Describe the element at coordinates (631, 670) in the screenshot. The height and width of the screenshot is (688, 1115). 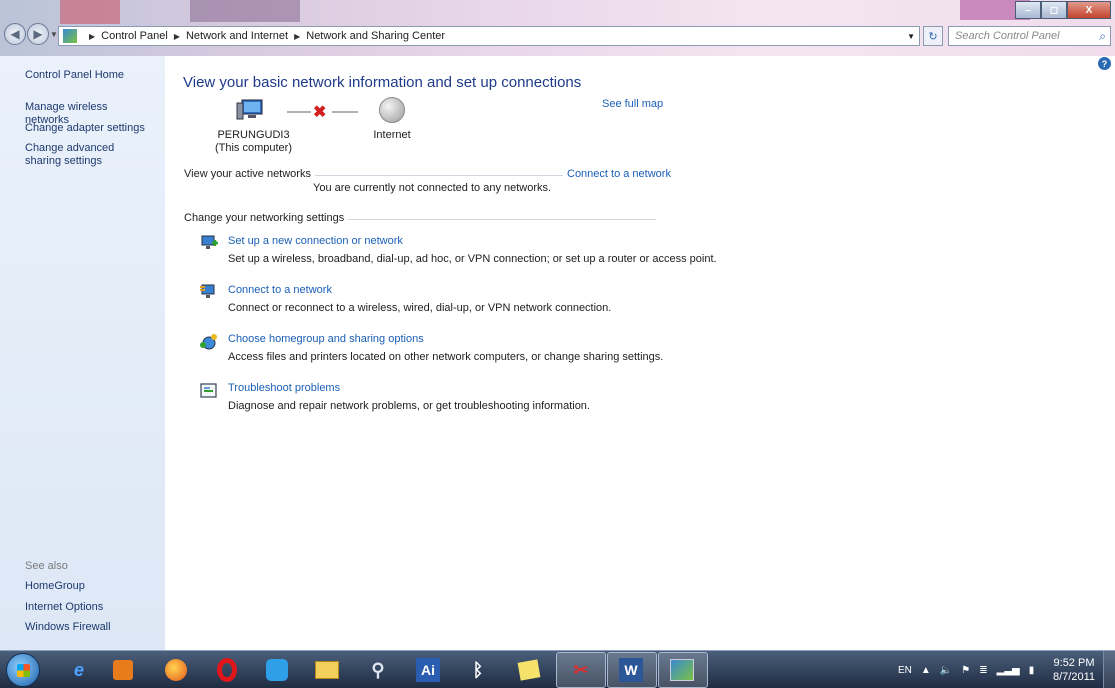
I see `word-icon: W` at that location.